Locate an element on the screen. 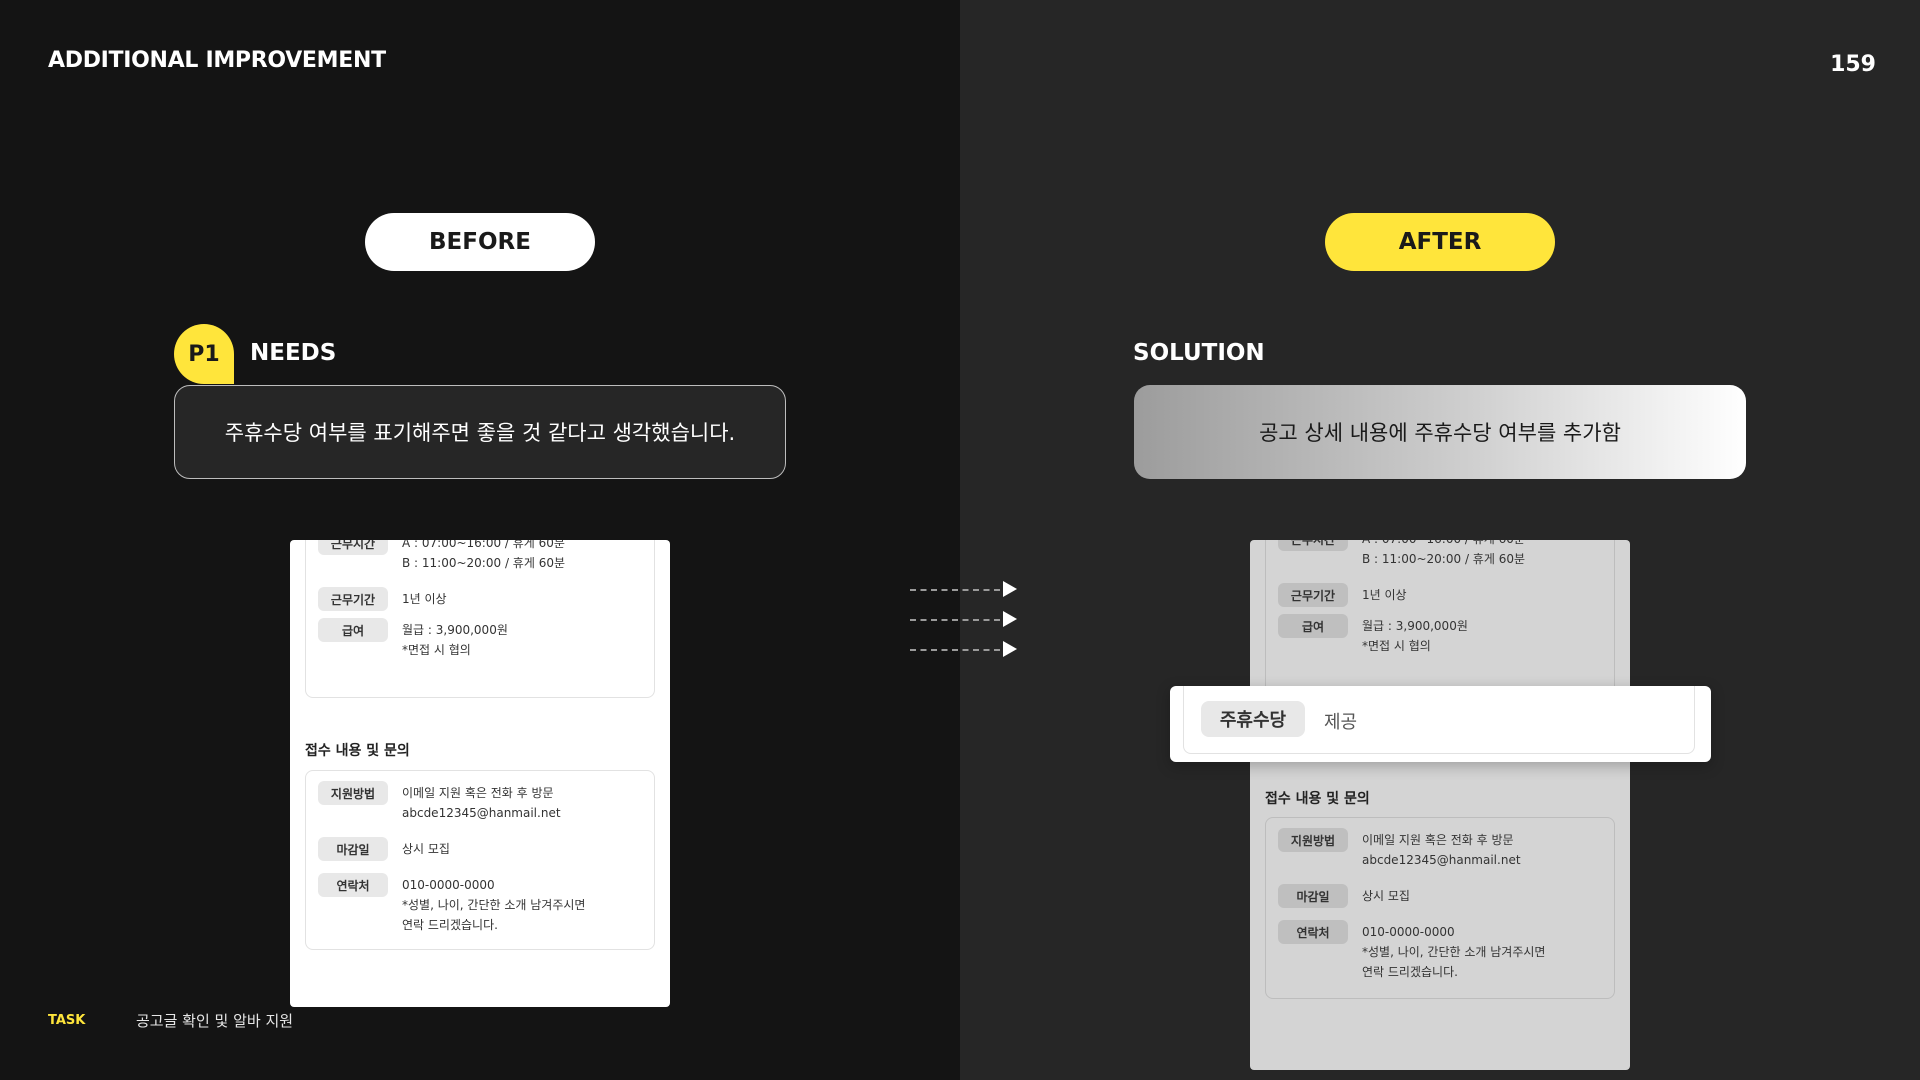 This screenshot has width=1920, height=1080. before-pill: BEFORE is located at coordinates (480, 242).